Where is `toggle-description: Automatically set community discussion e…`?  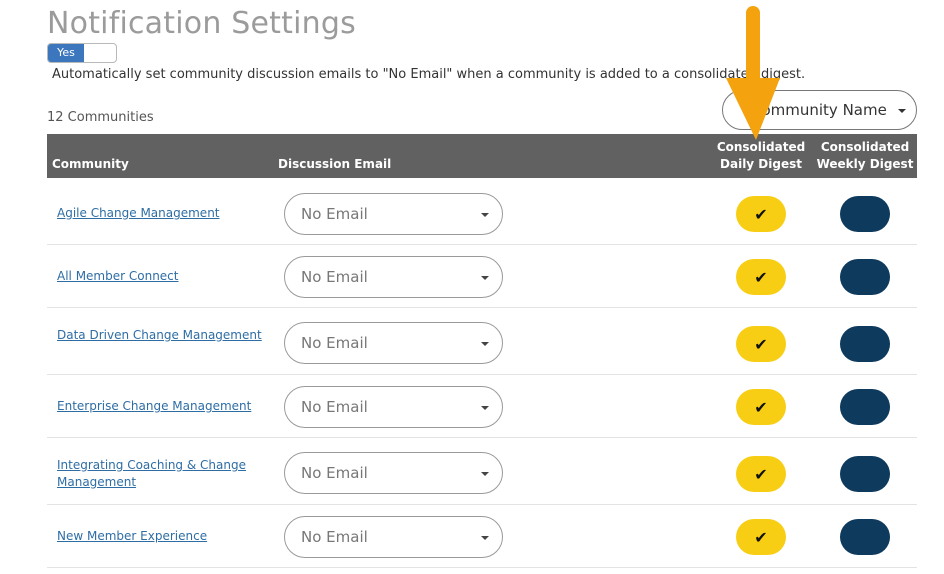 toggle-description: Automatically set community discussion e… is located at coordinates (429, 74).